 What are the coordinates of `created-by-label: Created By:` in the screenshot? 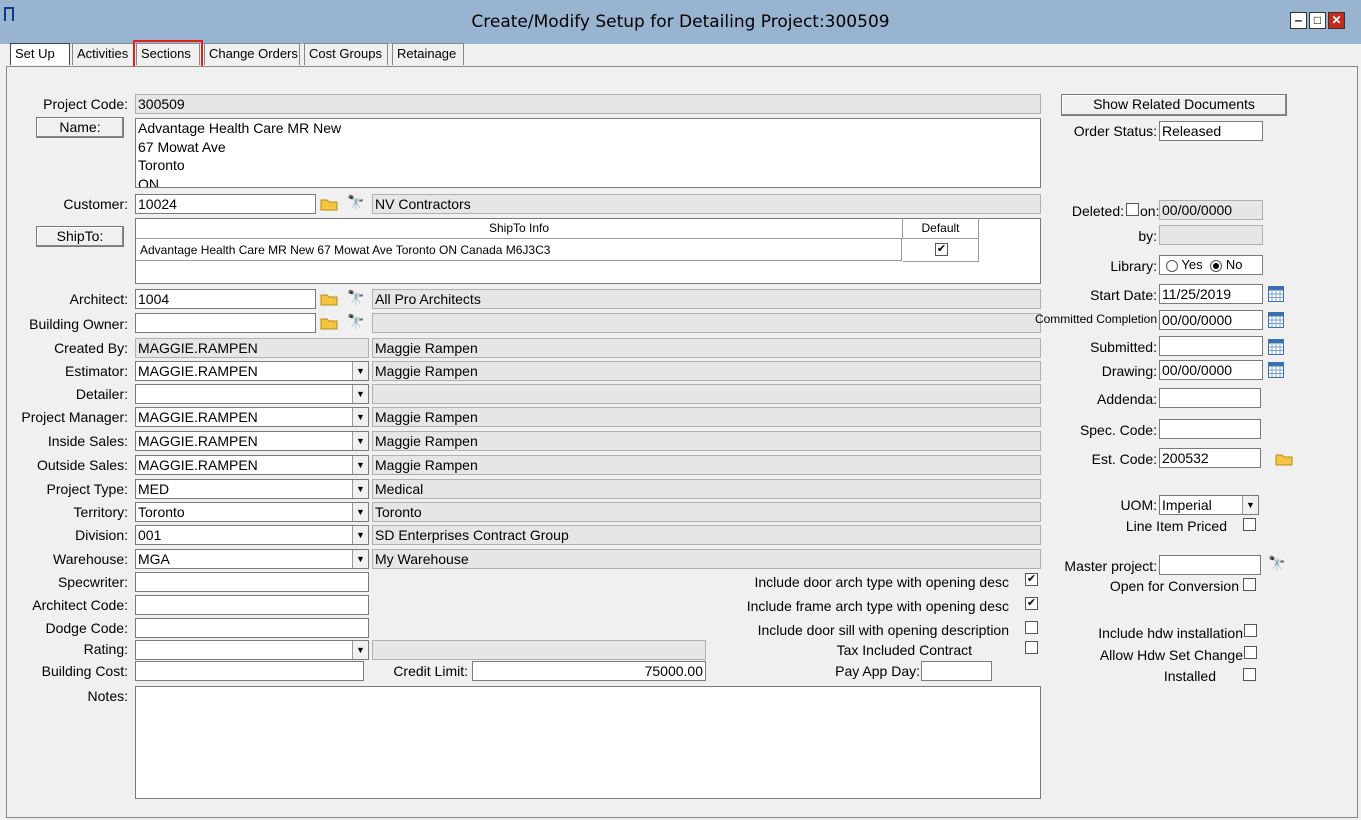 It's located at (91, 348).